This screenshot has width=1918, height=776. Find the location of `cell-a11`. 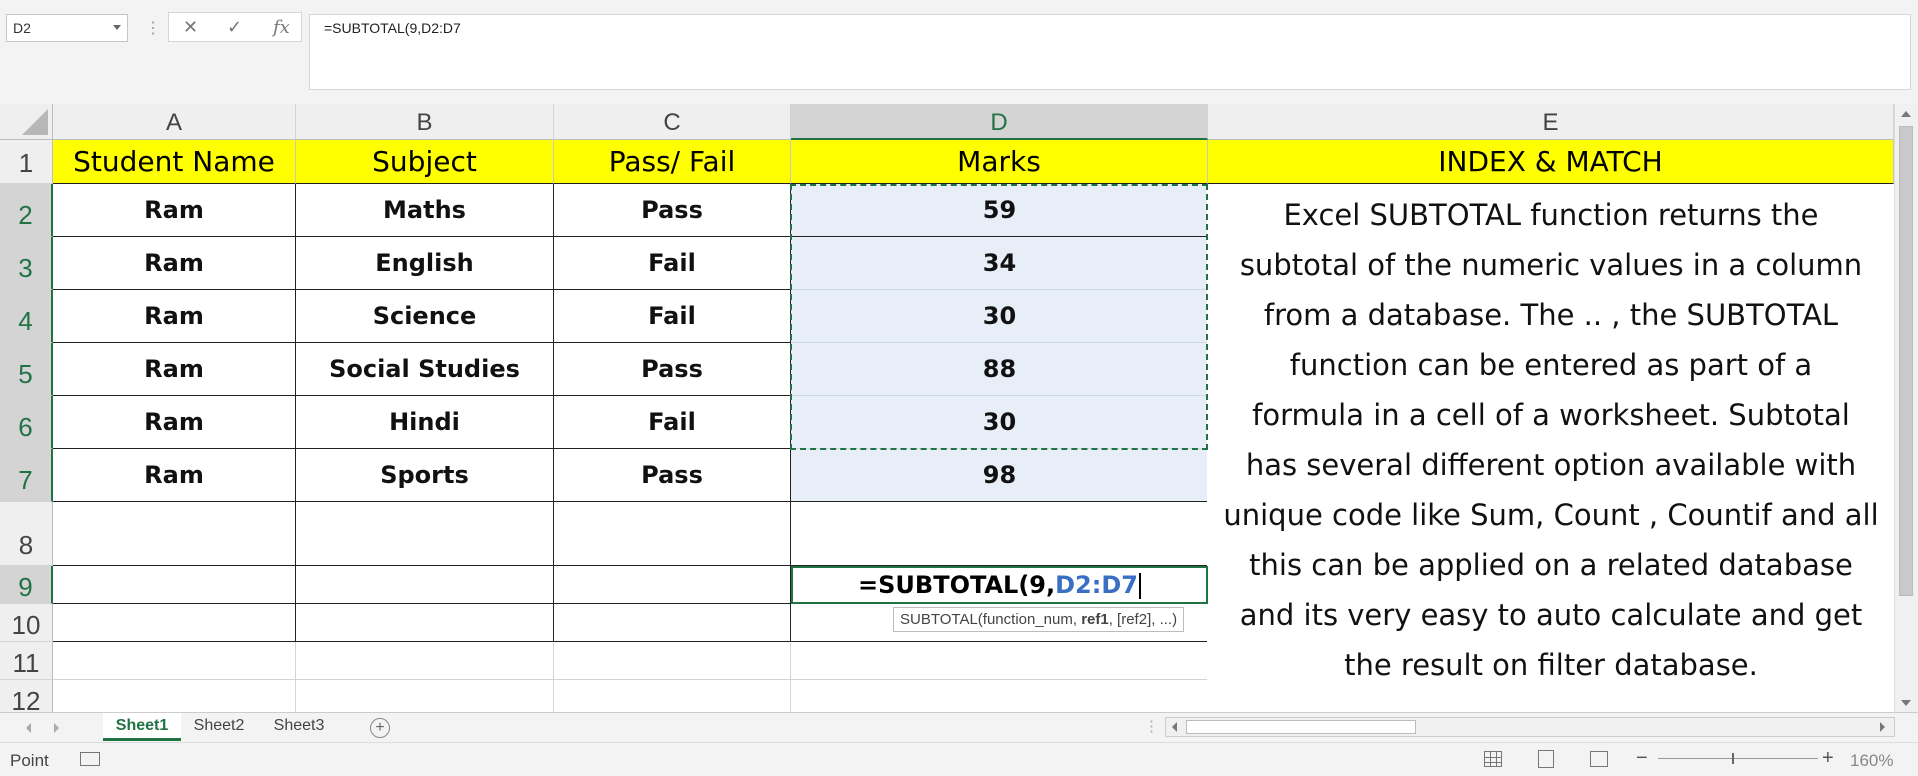

cell-a11 is located at coordinates (174, 661).